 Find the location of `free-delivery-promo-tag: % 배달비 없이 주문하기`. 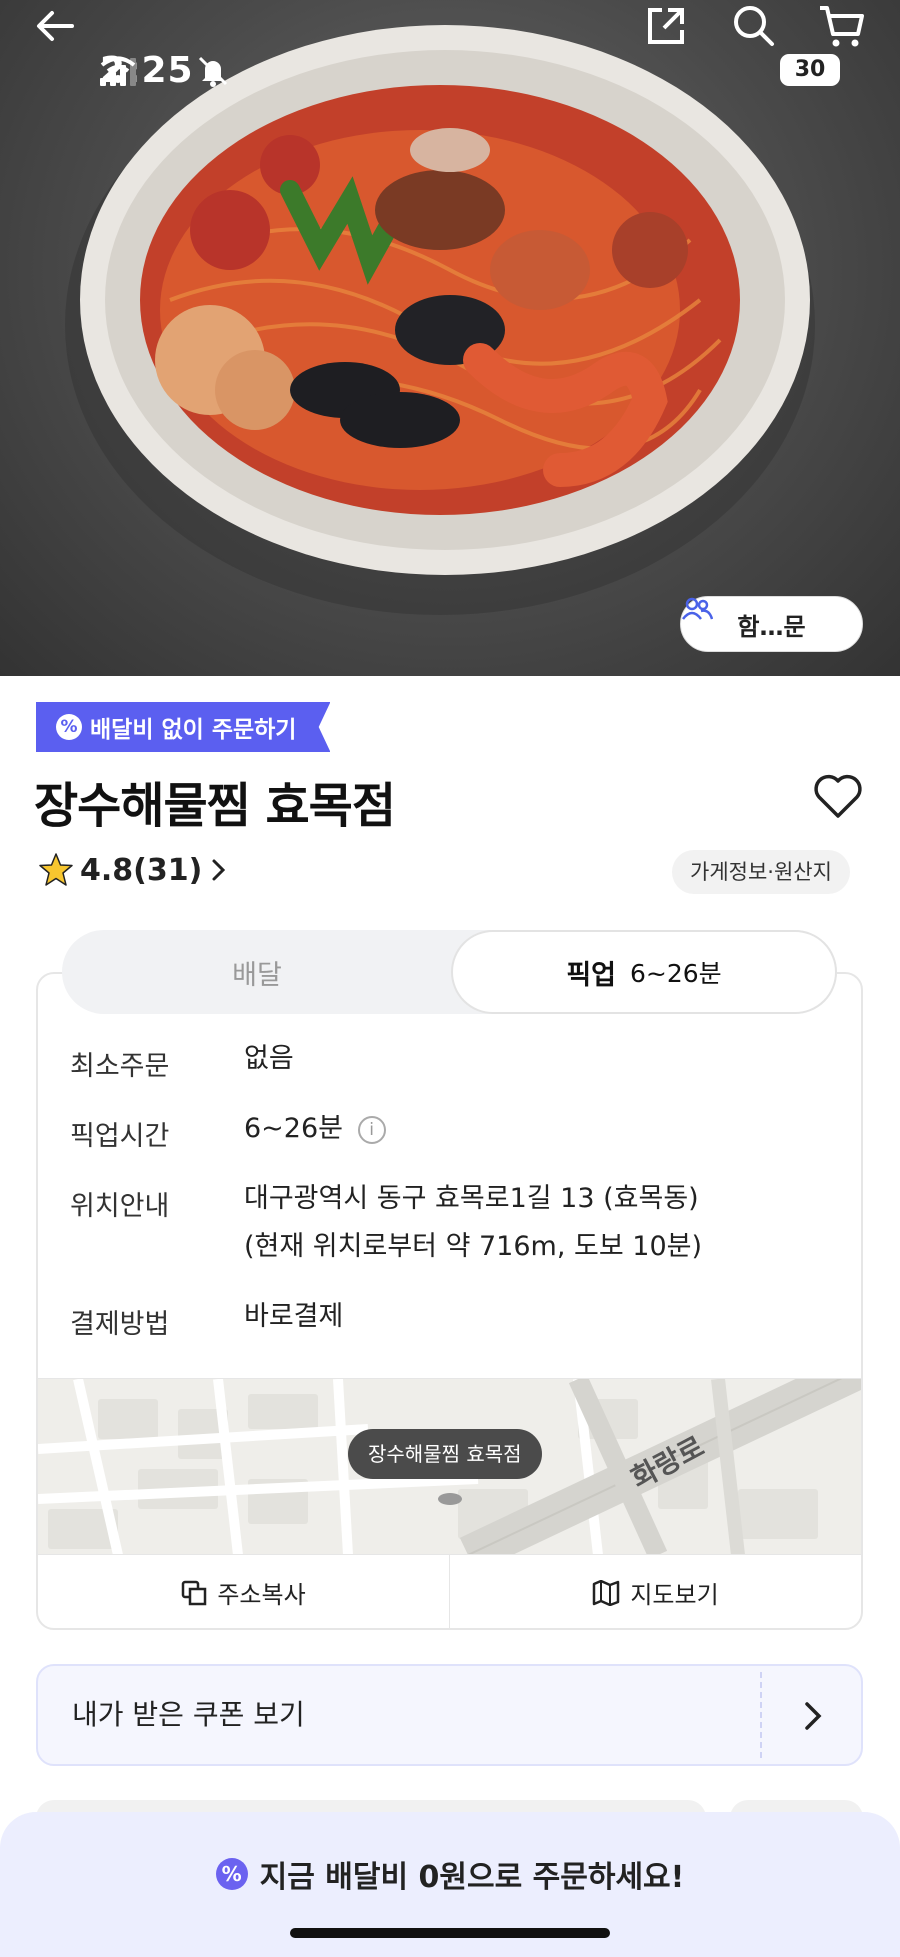

free-delivery-promo-tag: % 배달비 없이 주문하기 is located at coordinates (183, 727).